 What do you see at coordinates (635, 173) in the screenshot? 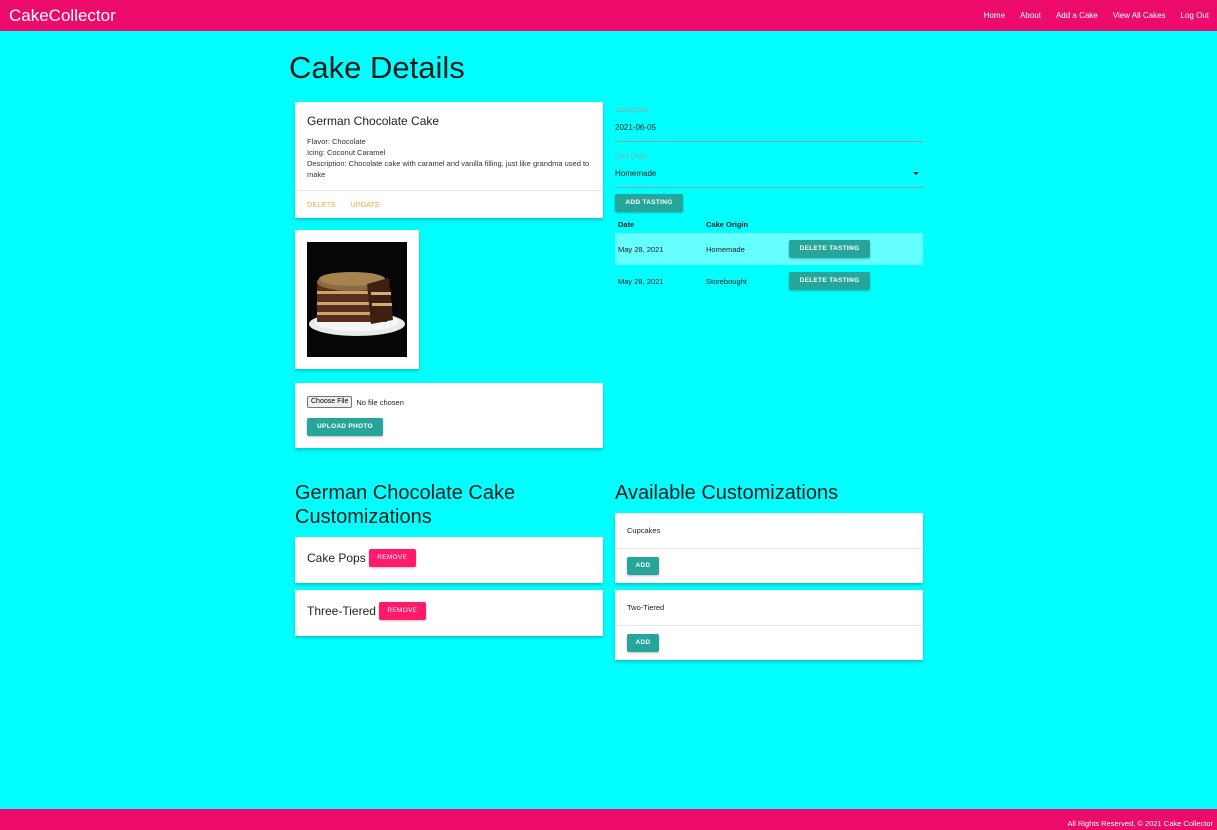
I see `cake-origin-value: Homemade` at bounding box center [635, 173].